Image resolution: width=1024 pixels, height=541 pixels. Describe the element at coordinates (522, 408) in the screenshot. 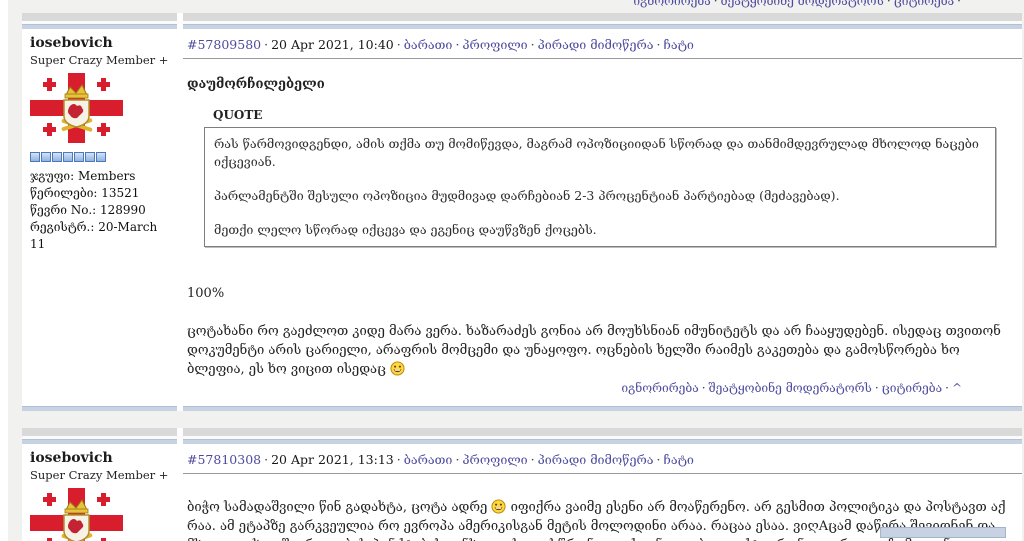

I see `post-separator-blue` at that location.